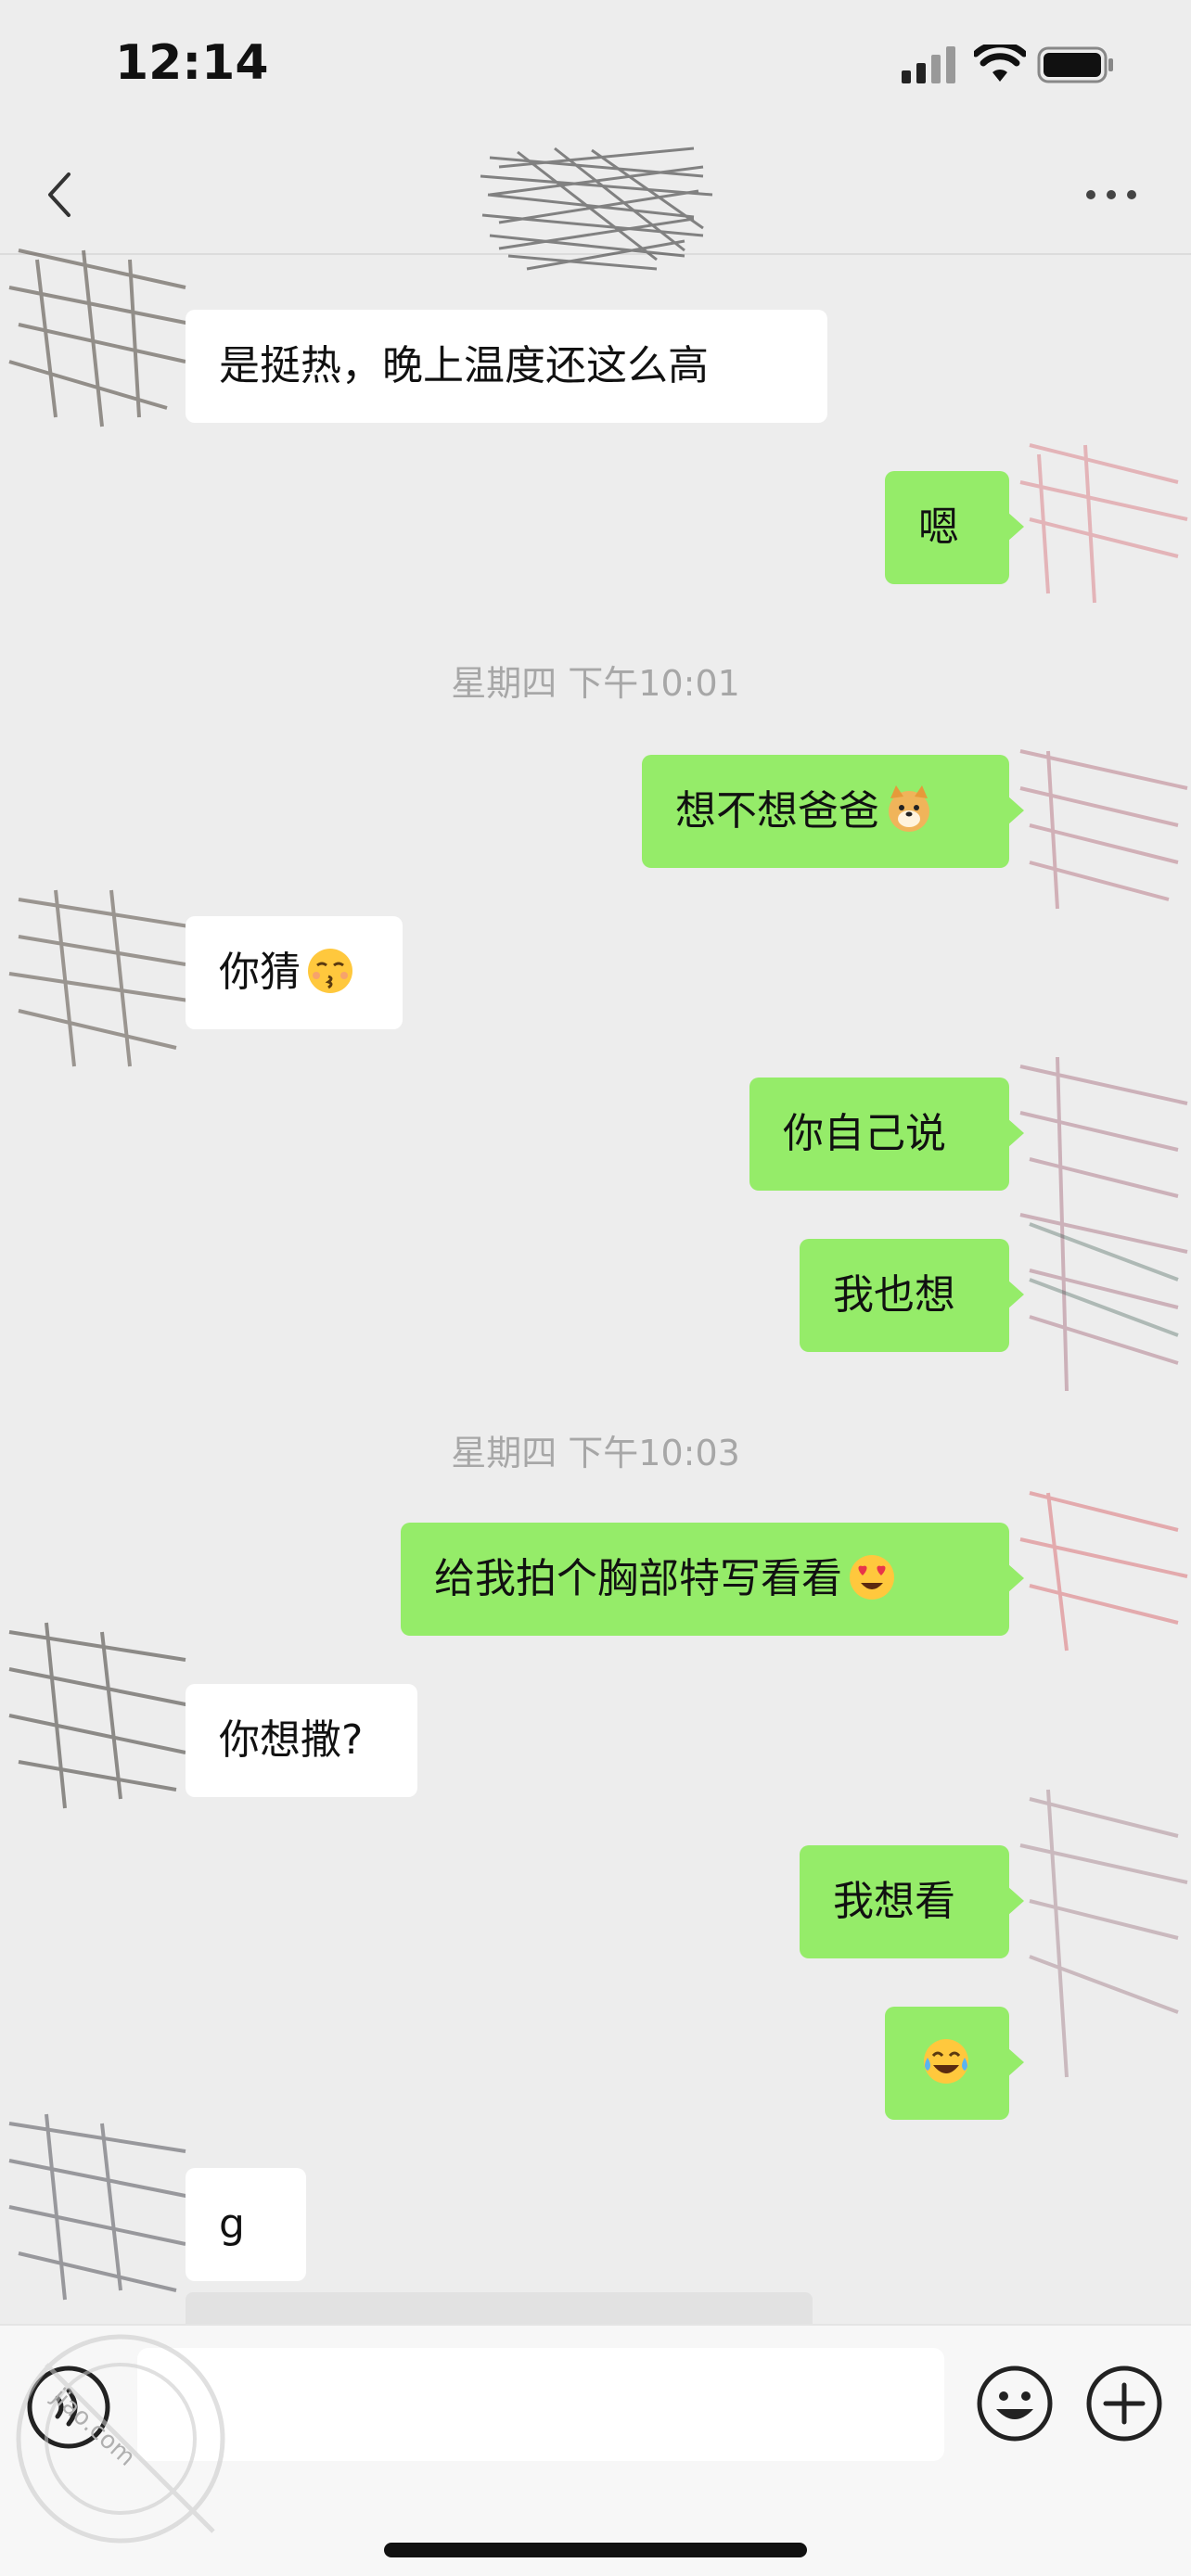  What do you see at coordinates (330, 971) in the screenshot?
I see `kissing-face-emoji` at bounding box center [330, 971].